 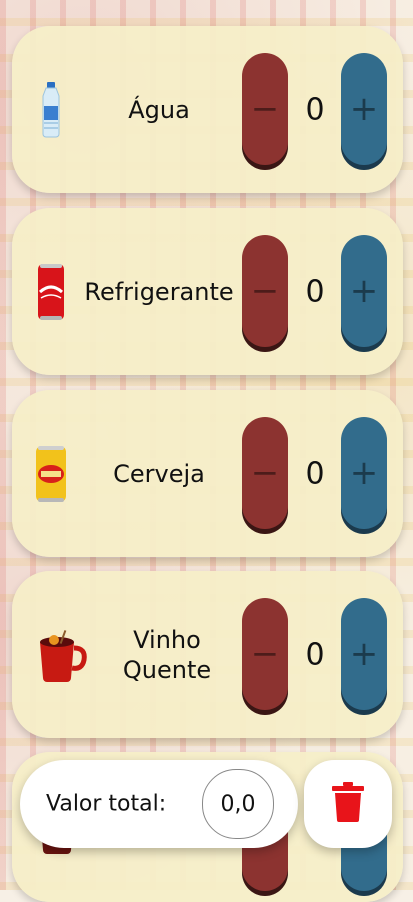 I want to click on clear-button, so click(x=348, y=804).